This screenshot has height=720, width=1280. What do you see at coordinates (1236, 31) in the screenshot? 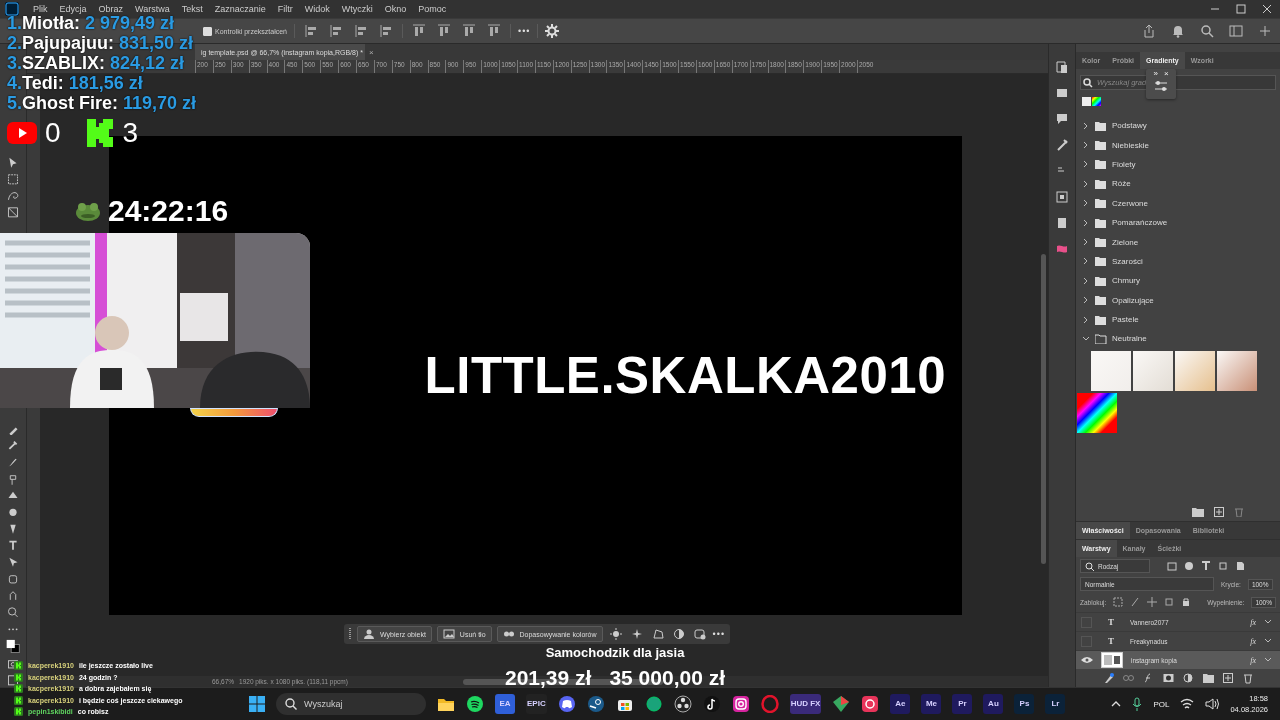
I see `layout-icon` at bounding box center [1236, 31].